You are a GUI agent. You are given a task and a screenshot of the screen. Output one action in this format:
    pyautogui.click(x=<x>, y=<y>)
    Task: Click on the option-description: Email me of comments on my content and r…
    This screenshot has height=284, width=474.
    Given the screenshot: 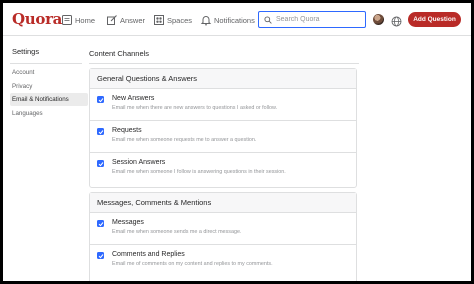 What is the action you would take?
    pyautogui.click(x=192, y=264)
    